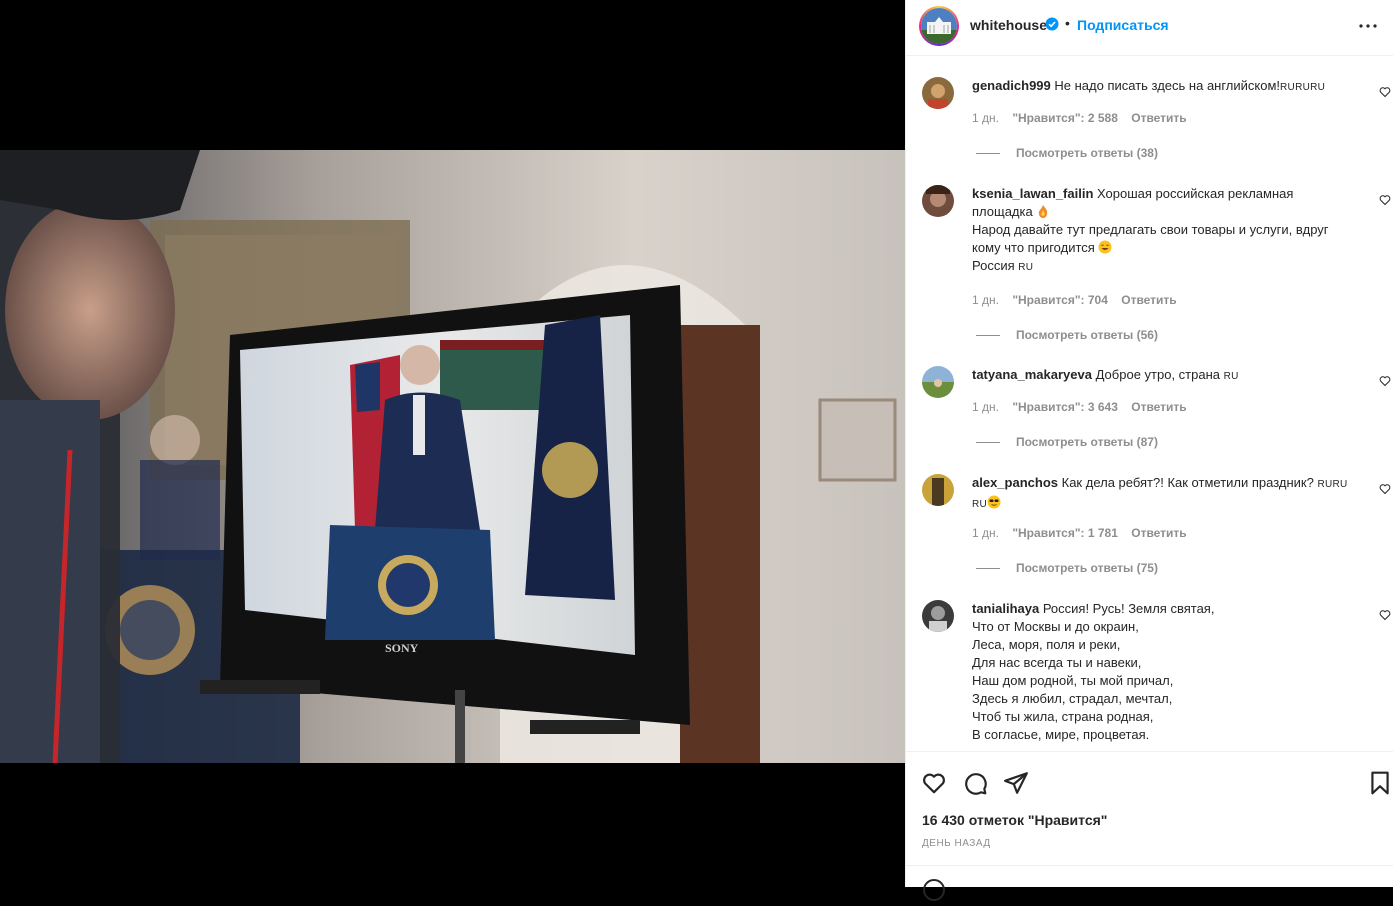  I want to click on view-replies-button: Посмотреть ответы (56), so click(1067, 335).